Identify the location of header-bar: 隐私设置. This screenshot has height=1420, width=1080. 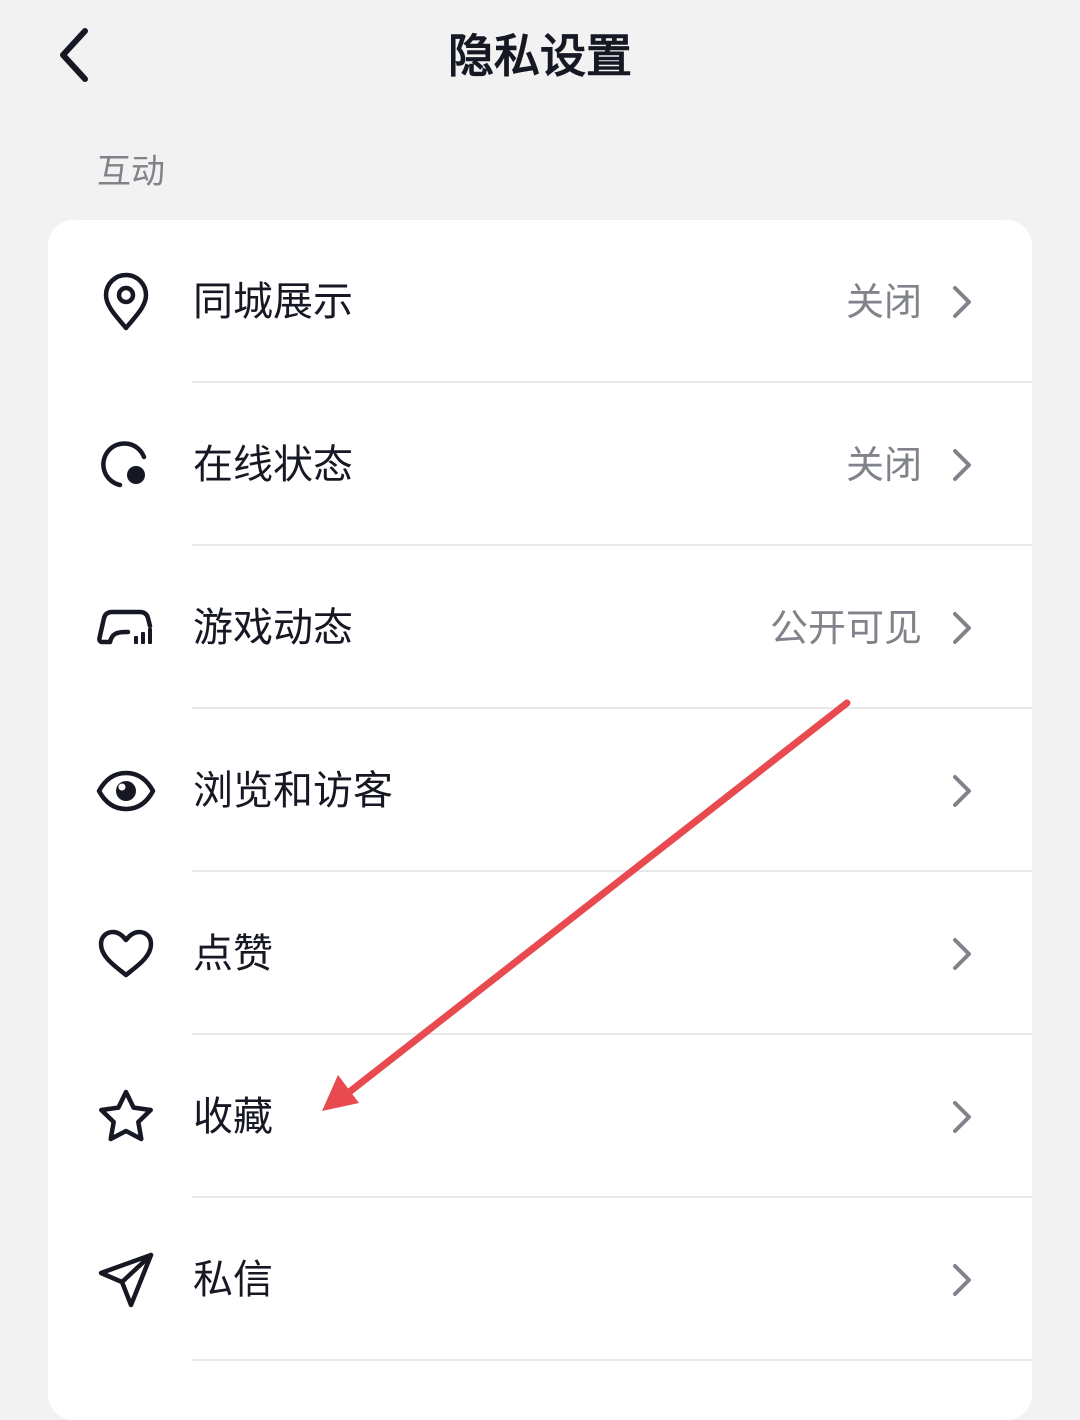
(540, 57).